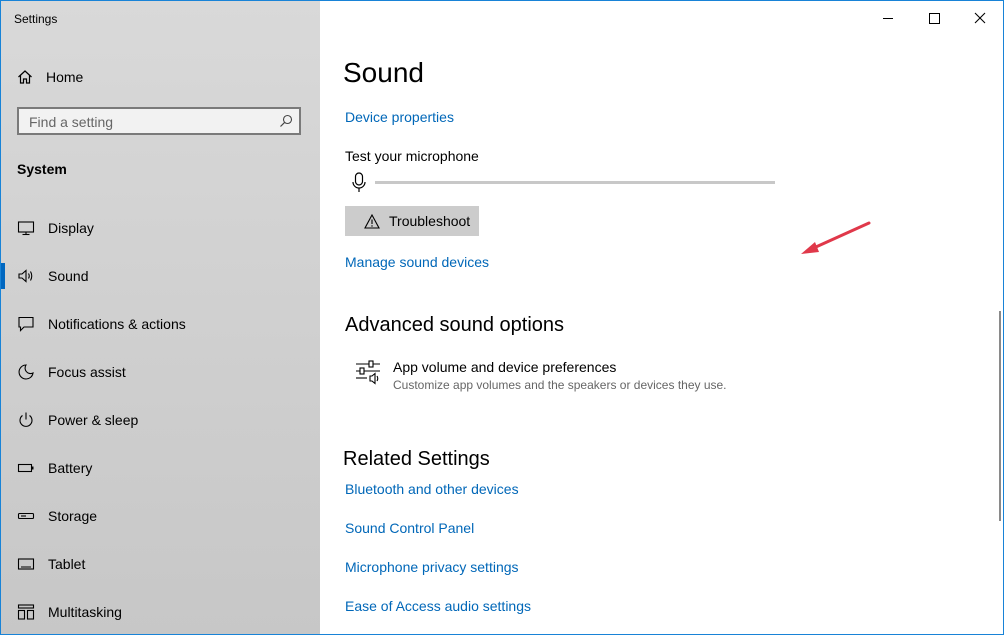  What do you see at coordinates (68, 276) in the screenshot?
I see `sidebar-item-label: Sound` at bounding box center [68, 276].